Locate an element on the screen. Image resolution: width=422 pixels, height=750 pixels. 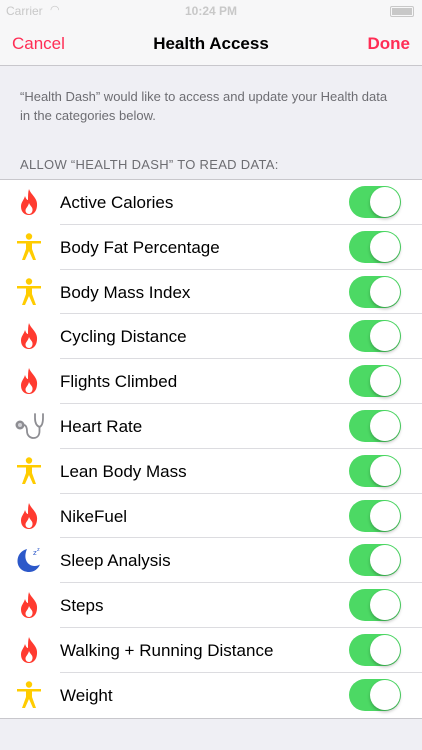
done-button: Done is located at coordinates (389, 44).